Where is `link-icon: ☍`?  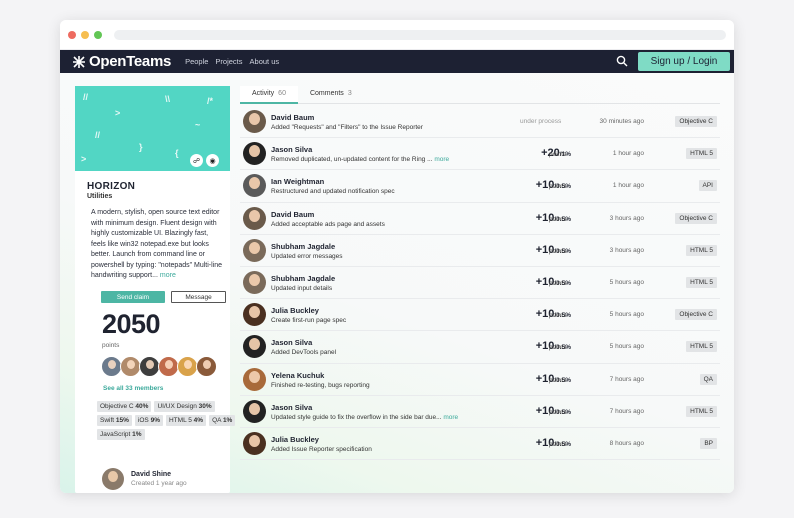
link-icon: ☍ is located at coordinates (196, 160).